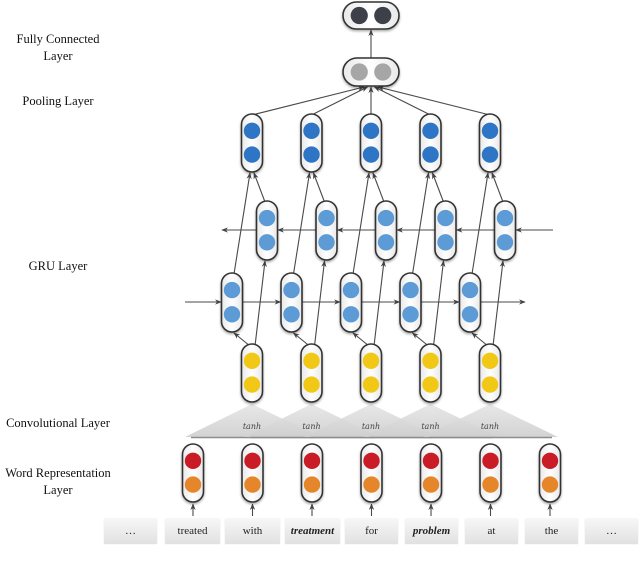 The width and height of the screenshot is (640, 574). I want to click on word-token: the, so click(551, 530).